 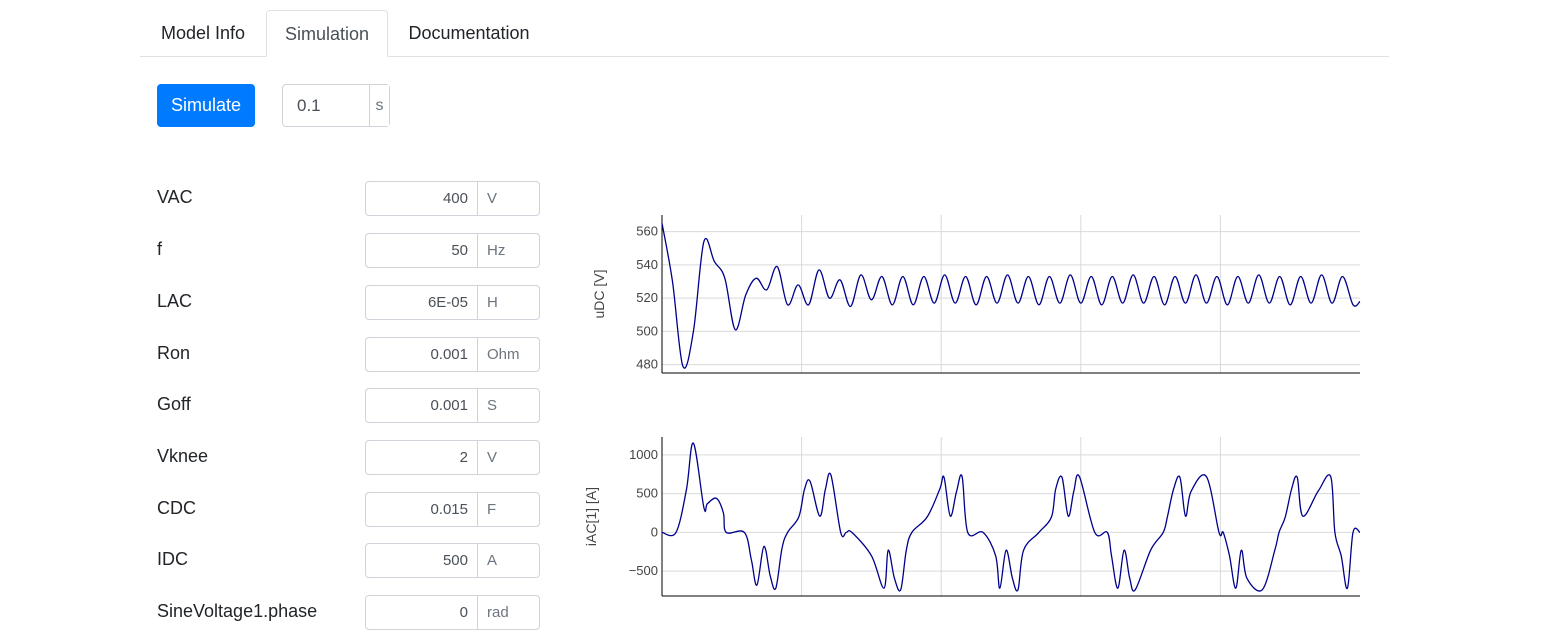 What do you see at coordinates (599, 293) in the screenshot?
I see `y-axis-label: uDC [V]` at bounding box center [599, 293].